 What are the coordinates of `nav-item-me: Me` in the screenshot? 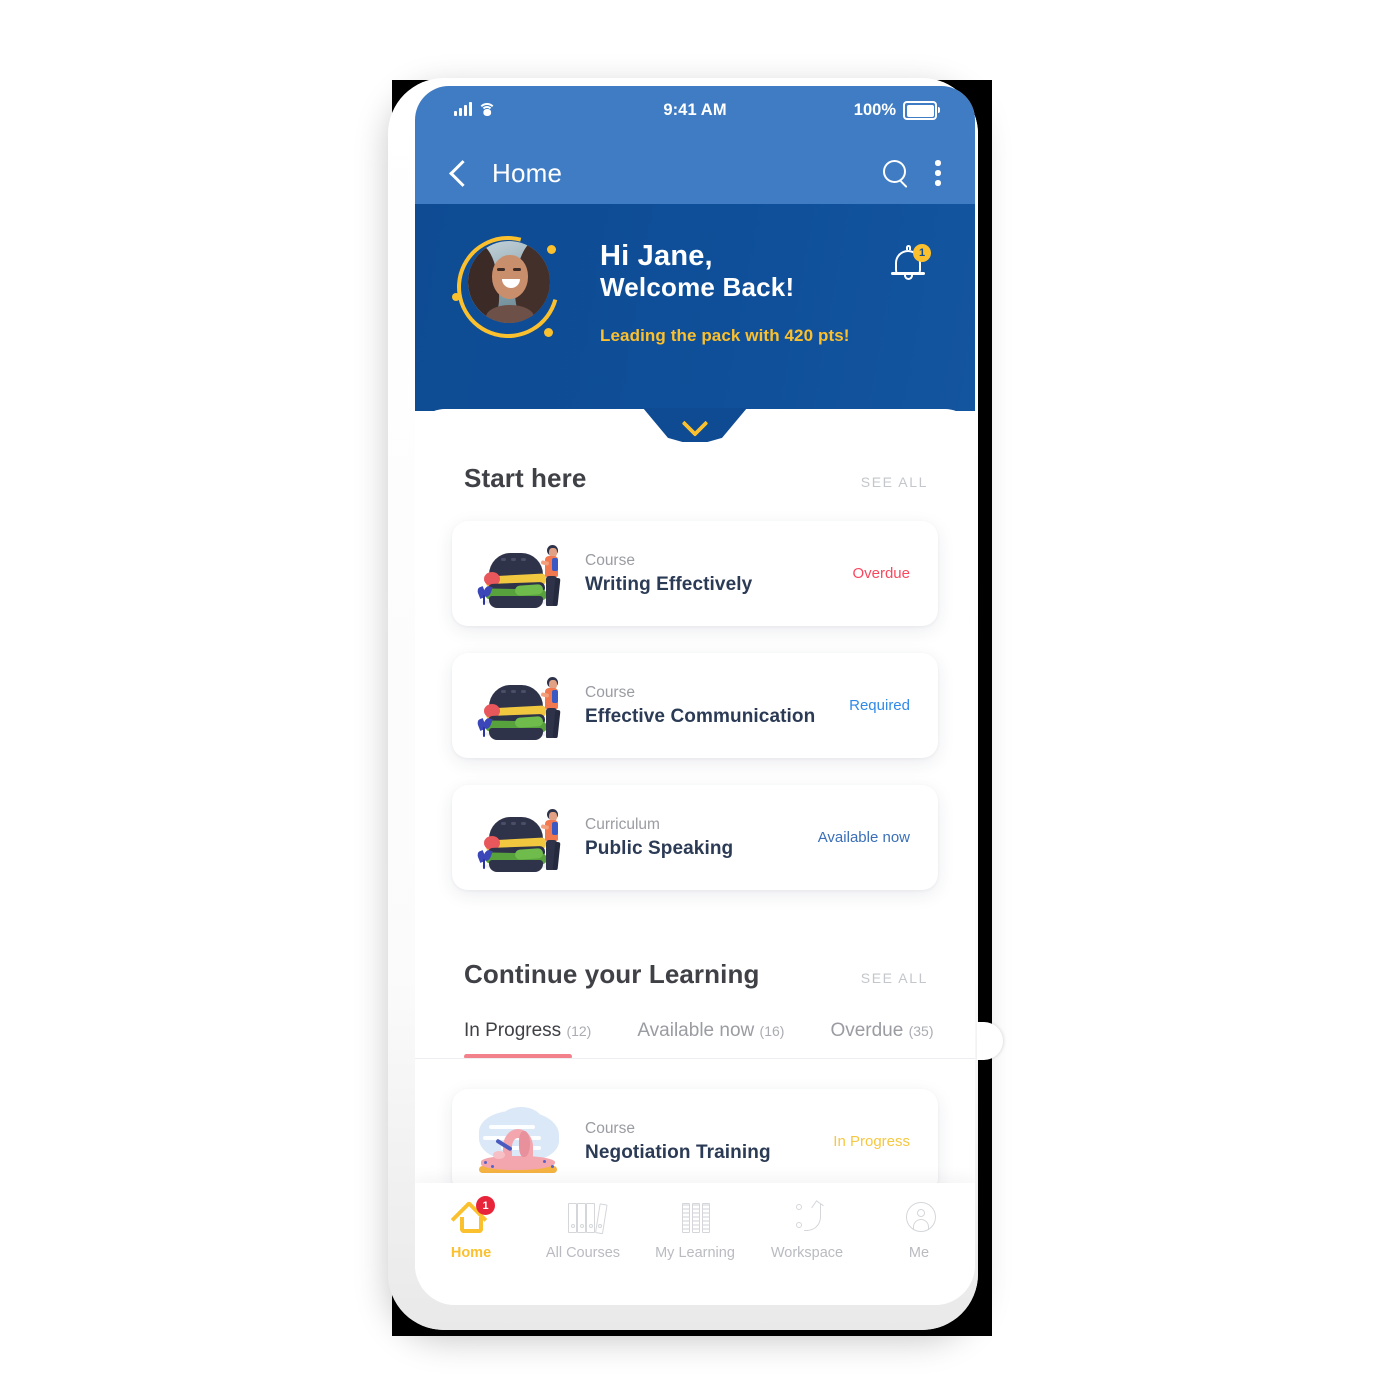 It's located at (919, 1230).